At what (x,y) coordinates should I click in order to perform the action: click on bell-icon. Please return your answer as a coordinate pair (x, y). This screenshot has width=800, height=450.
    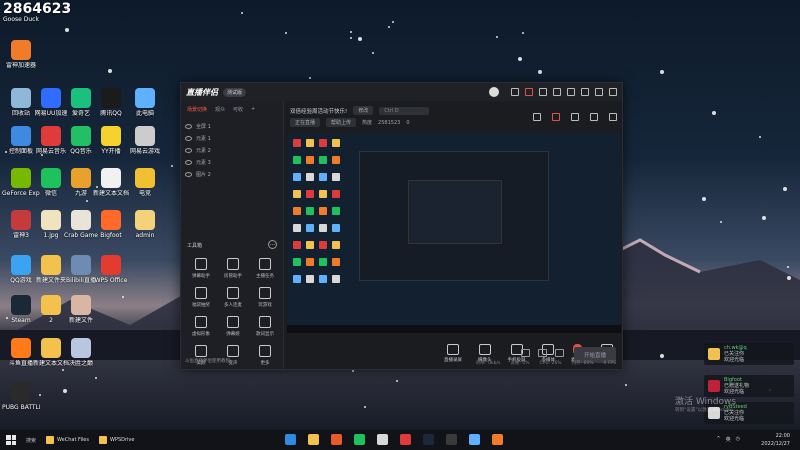
    Looking at the image, I should click on (593, 117).